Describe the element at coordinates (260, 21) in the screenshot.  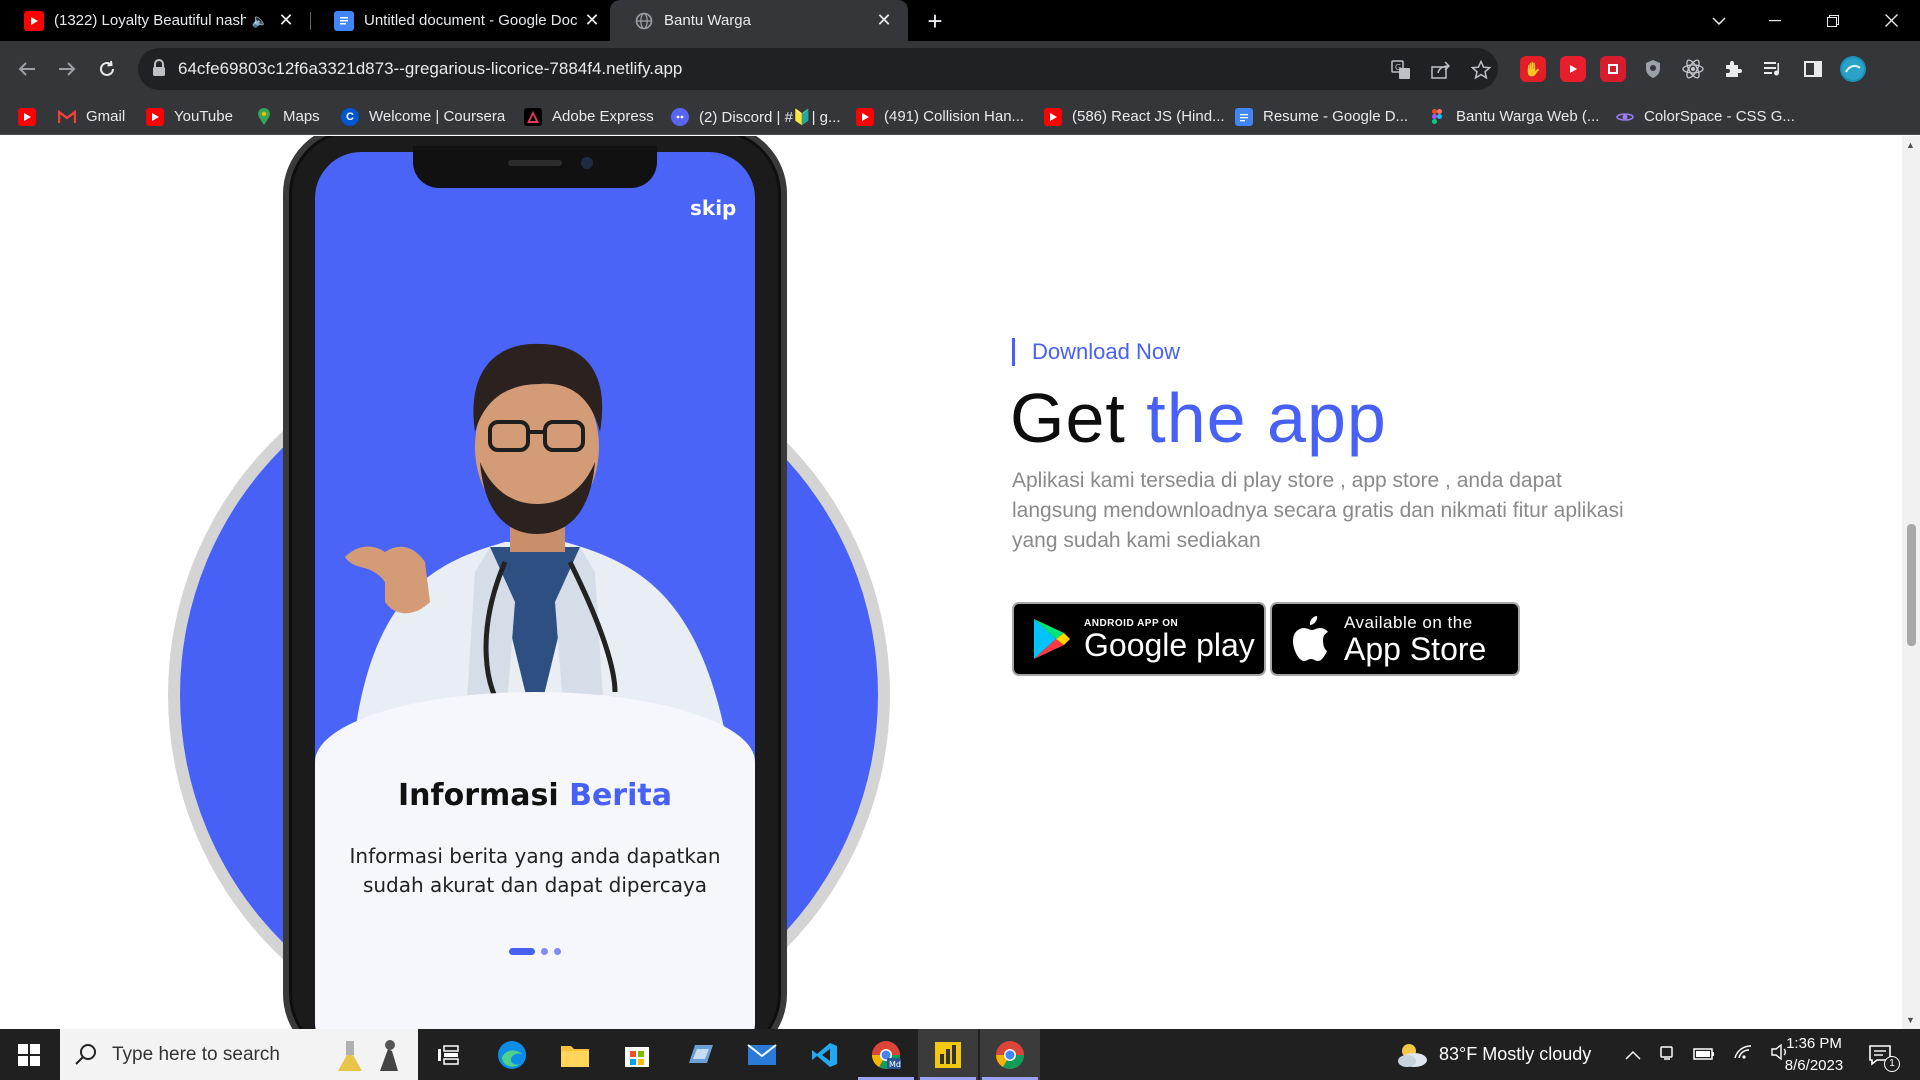
I see `speaker-icon: 🔈` at that location.